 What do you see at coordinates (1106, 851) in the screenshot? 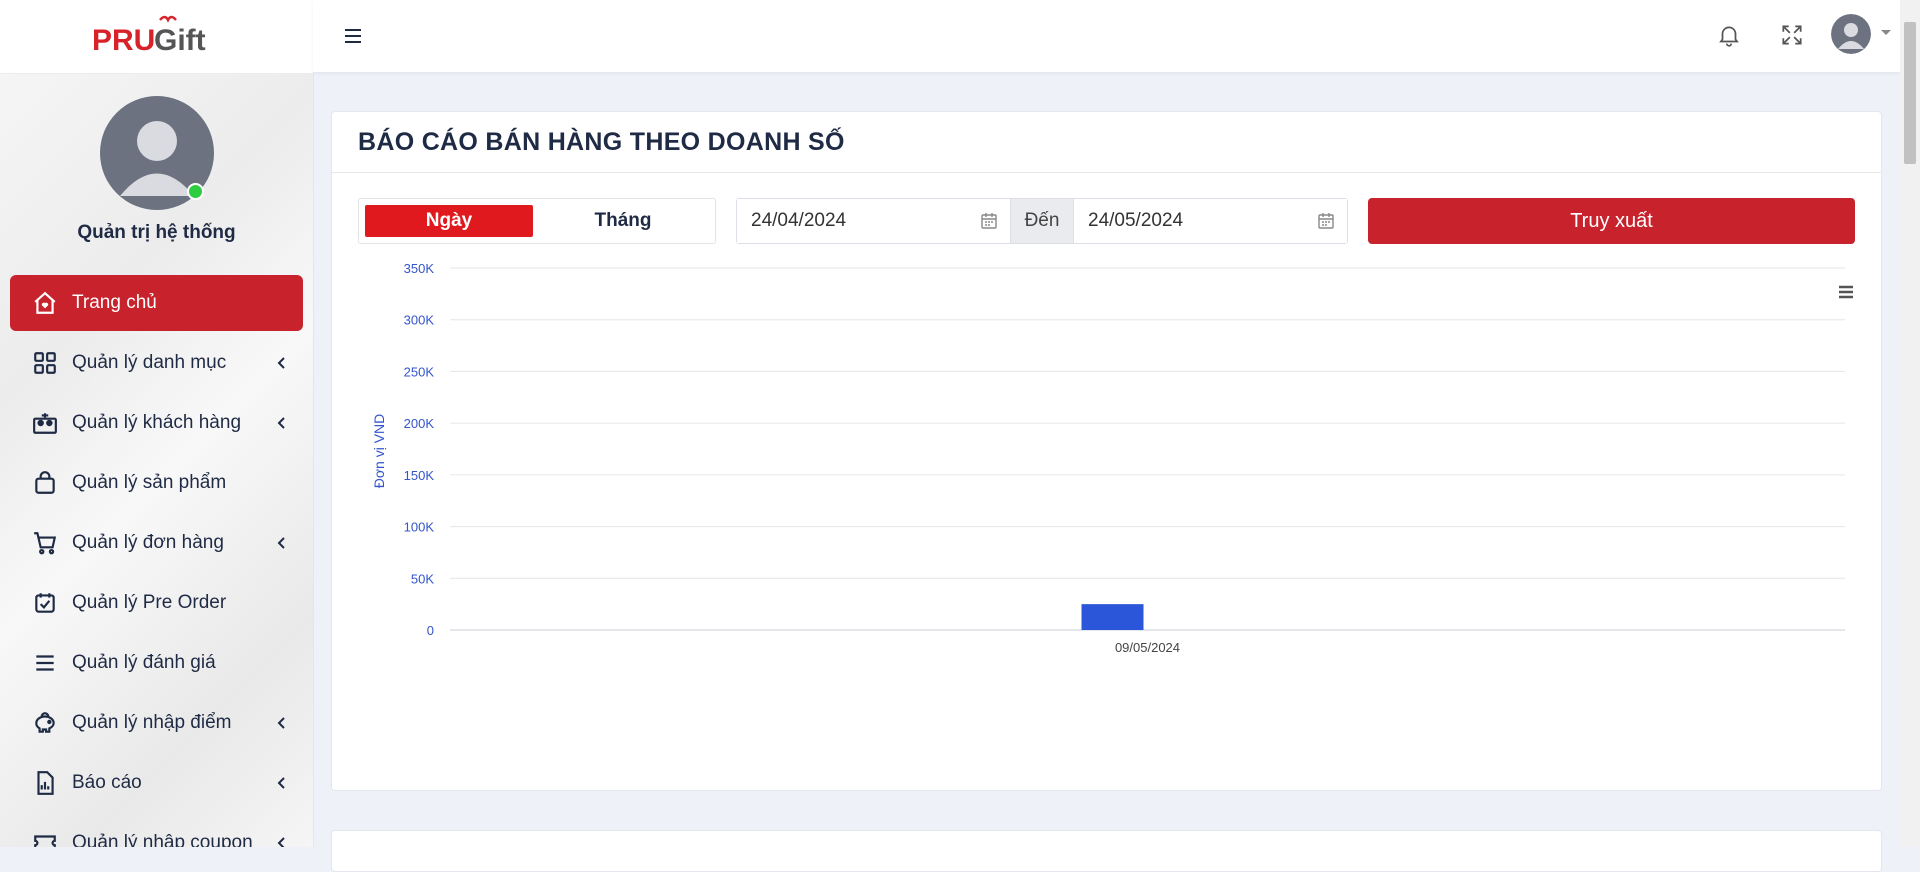
I see `second-report-card` at bounding box center [1106, 851].